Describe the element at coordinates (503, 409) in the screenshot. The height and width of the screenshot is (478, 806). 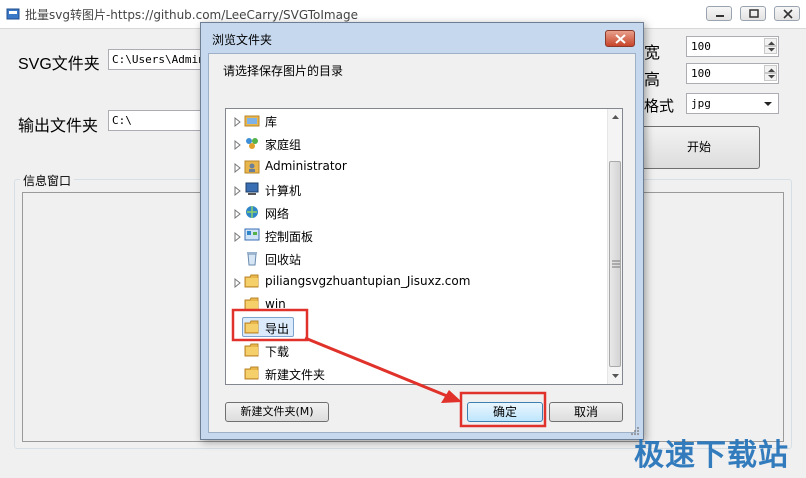
I see `highlight-box-ok` at that location.